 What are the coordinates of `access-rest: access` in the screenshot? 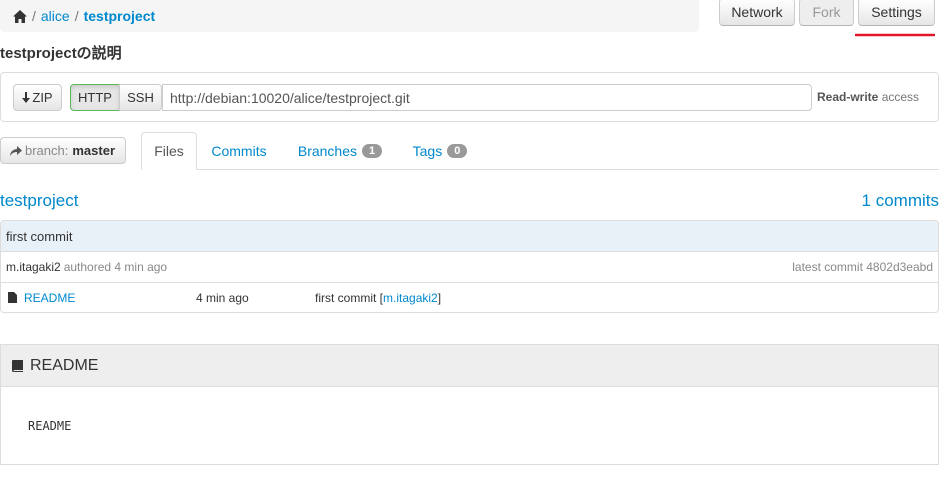 It's located at (900, 97).